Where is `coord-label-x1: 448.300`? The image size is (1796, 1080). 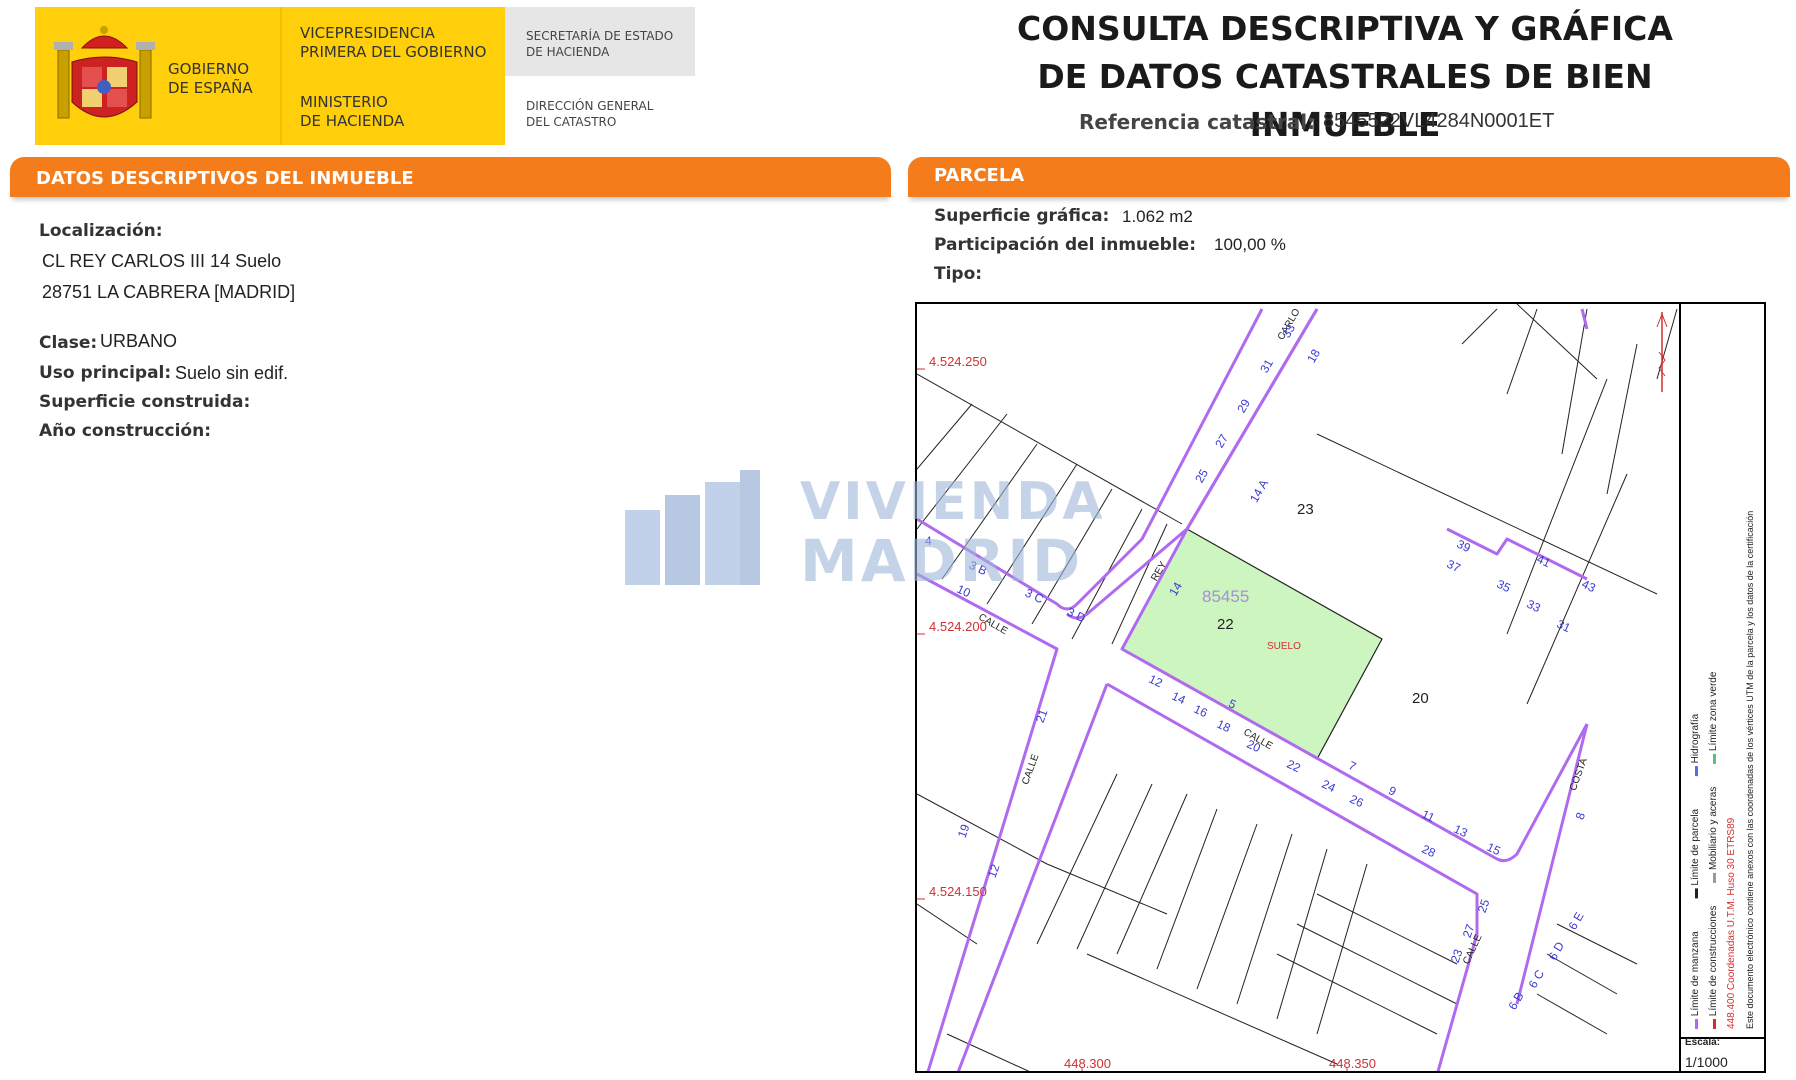 coord-label-x1: 448.300 is located at coordinates (1087, 1063).